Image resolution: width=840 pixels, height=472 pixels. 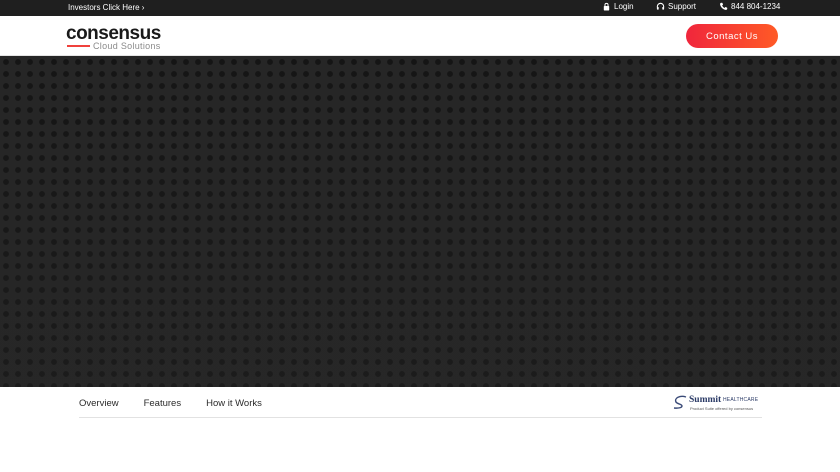 I want to click on login-label: Login, so click(x=624, y=6).